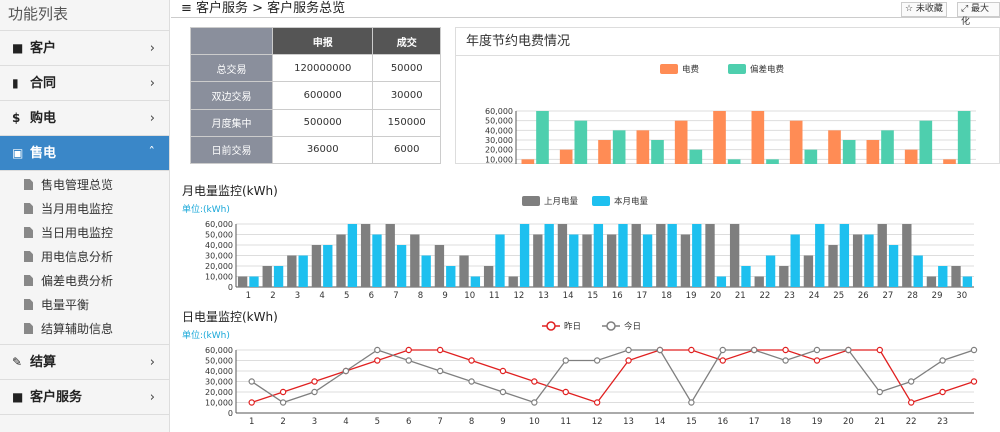  I want to click on favorite-button: ☆ 未收藏, so click(924, 9).